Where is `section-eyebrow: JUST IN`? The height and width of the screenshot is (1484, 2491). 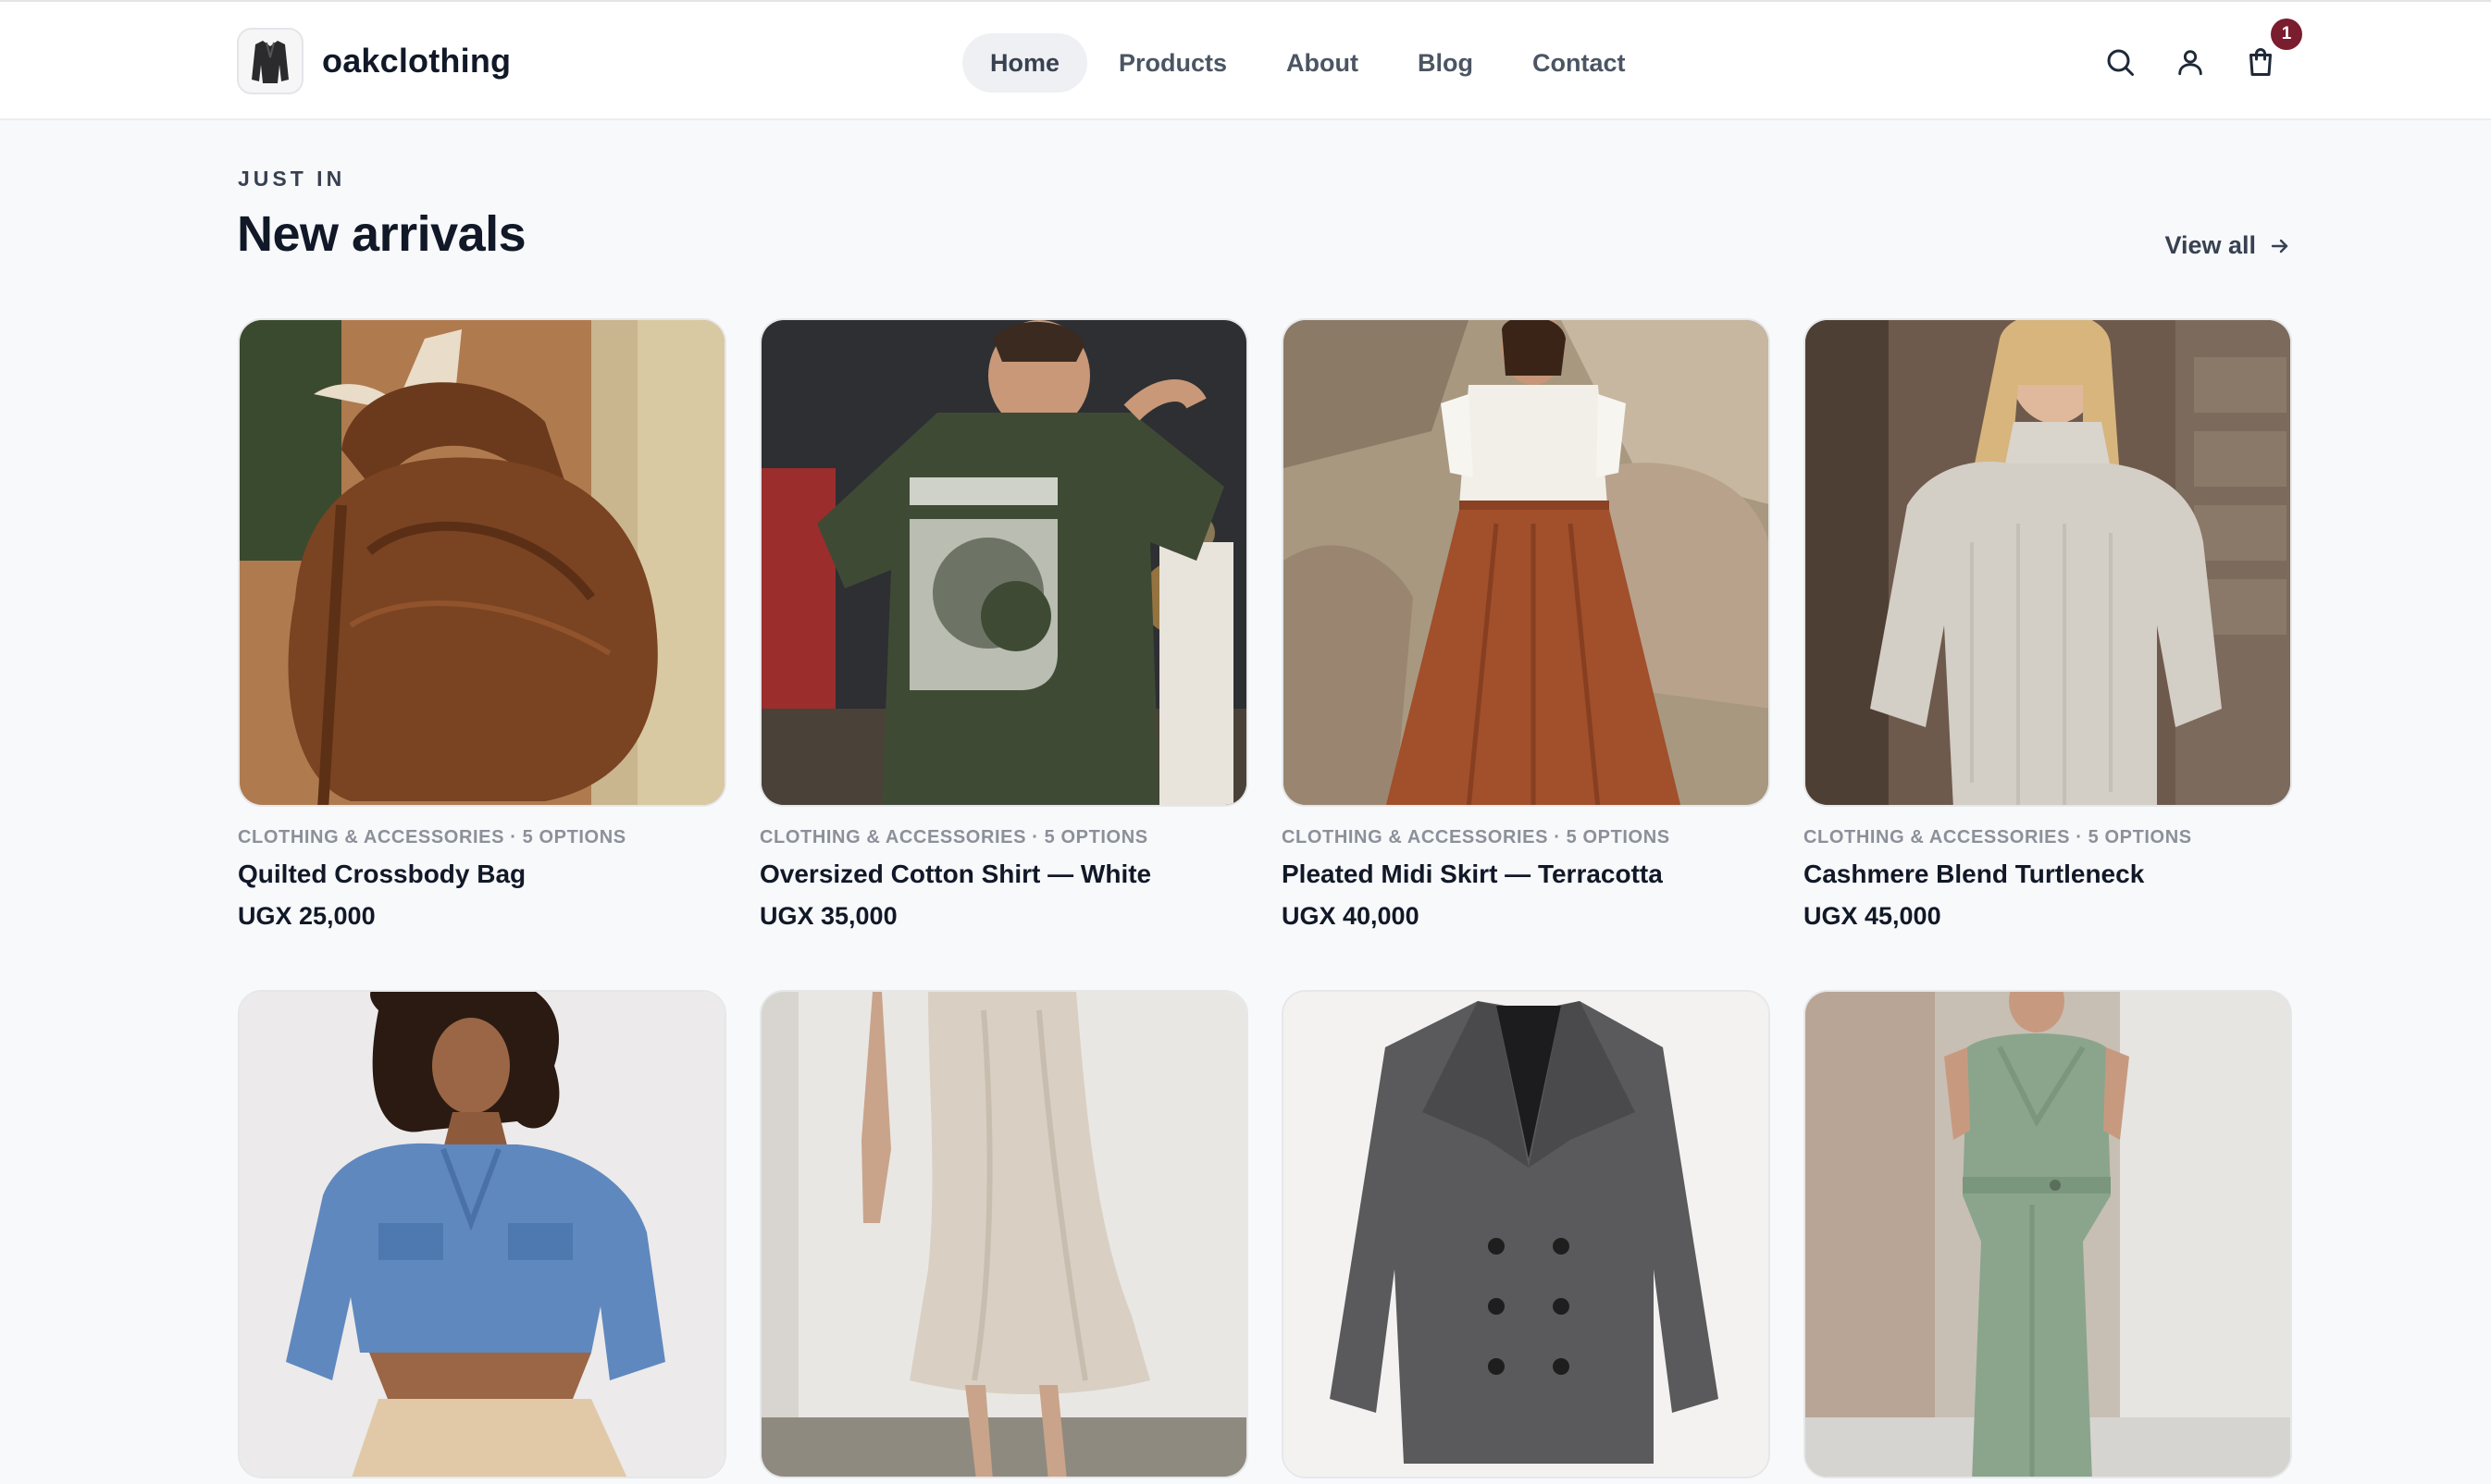
section-eyebrow: JUST IN is located at coordinates (292, 179).